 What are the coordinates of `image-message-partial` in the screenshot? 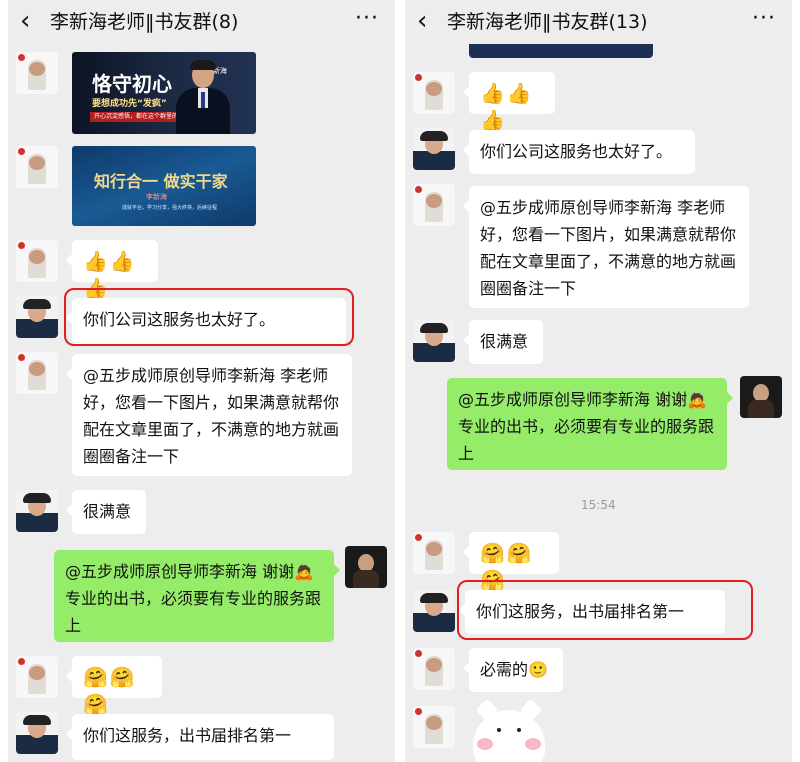 It's located at (561, 51).